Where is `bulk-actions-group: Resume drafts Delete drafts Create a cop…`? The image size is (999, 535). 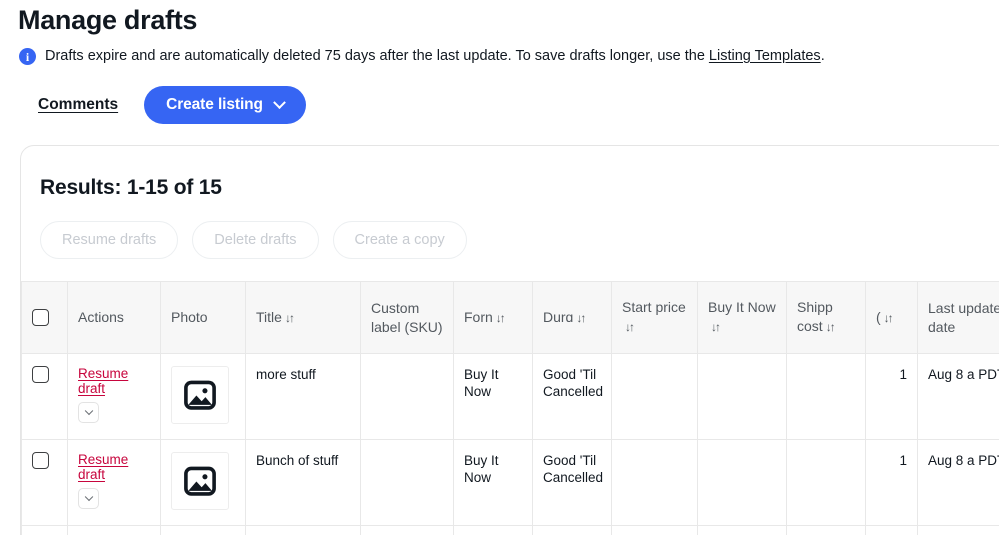
bulk-actions-group: Resume drafts Delete drafts Create a cop… is located at coordinates (510, 229).